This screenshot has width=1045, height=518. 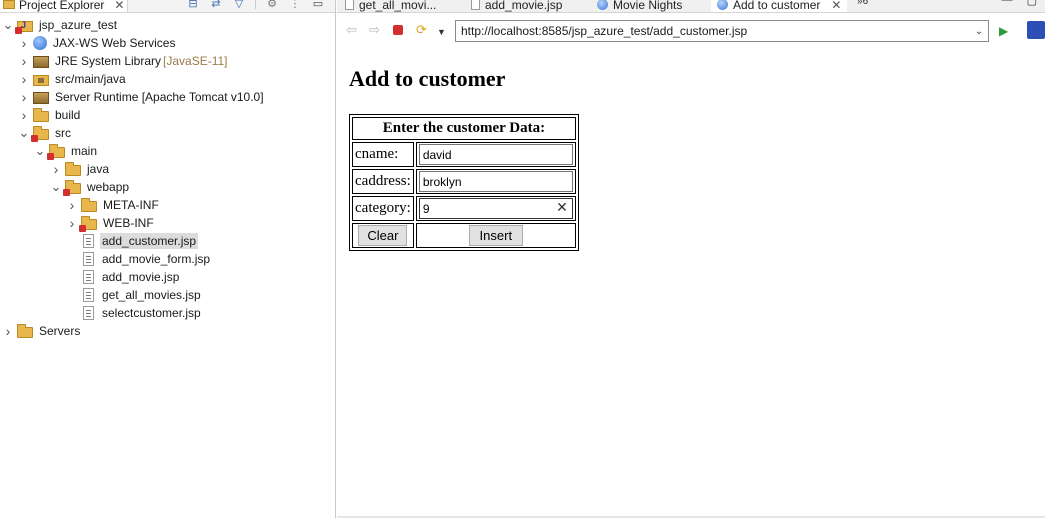 I want to click on explorer-tab-label: Project Explorer, so click(x=62, y=6).